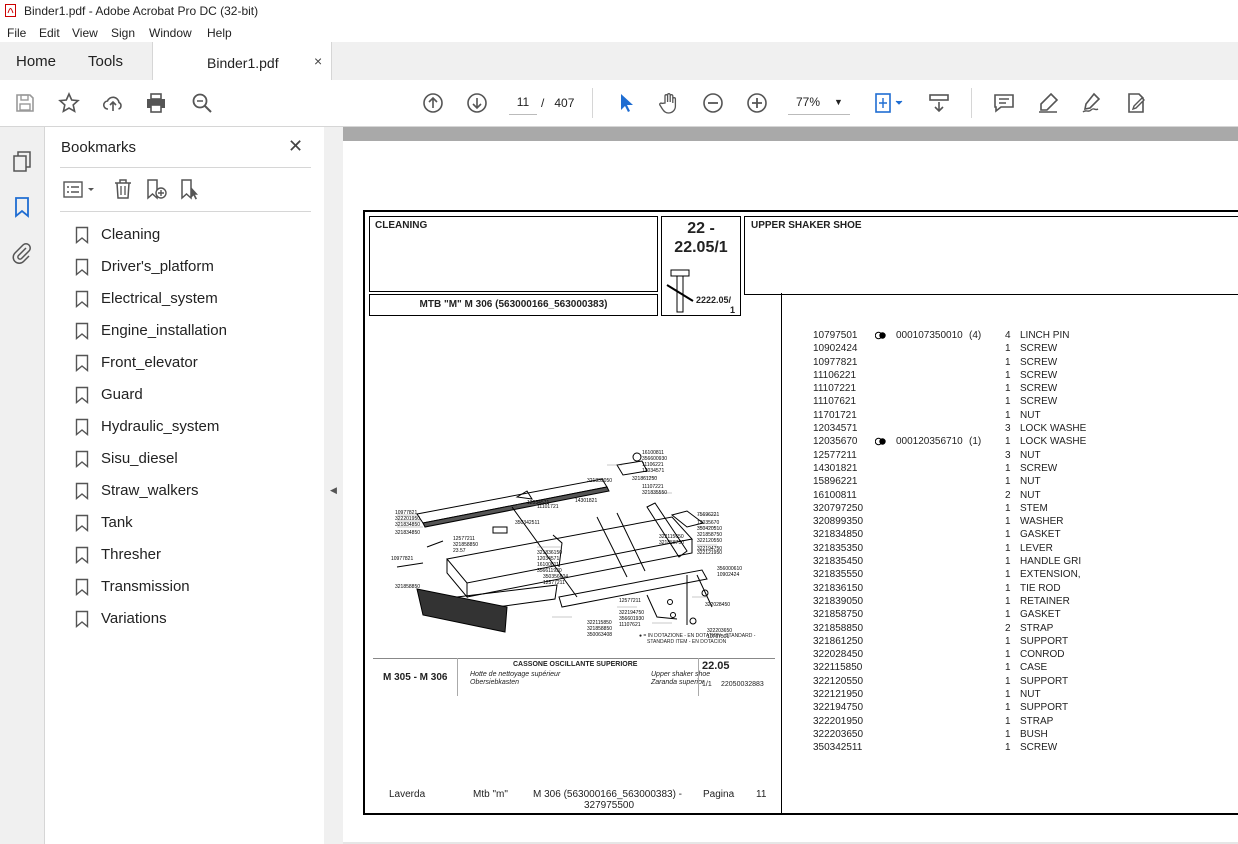 This screenshot has height=844, width=1238. Describe the element at coordinates (709, 541) in the screenshot. I see `part-callout-label: 322120550` at that location.